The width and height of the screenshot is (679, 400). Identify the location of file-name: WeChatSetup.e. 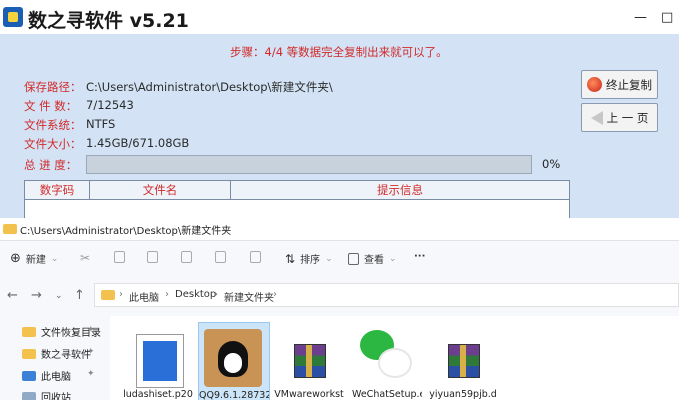
(387, 394).